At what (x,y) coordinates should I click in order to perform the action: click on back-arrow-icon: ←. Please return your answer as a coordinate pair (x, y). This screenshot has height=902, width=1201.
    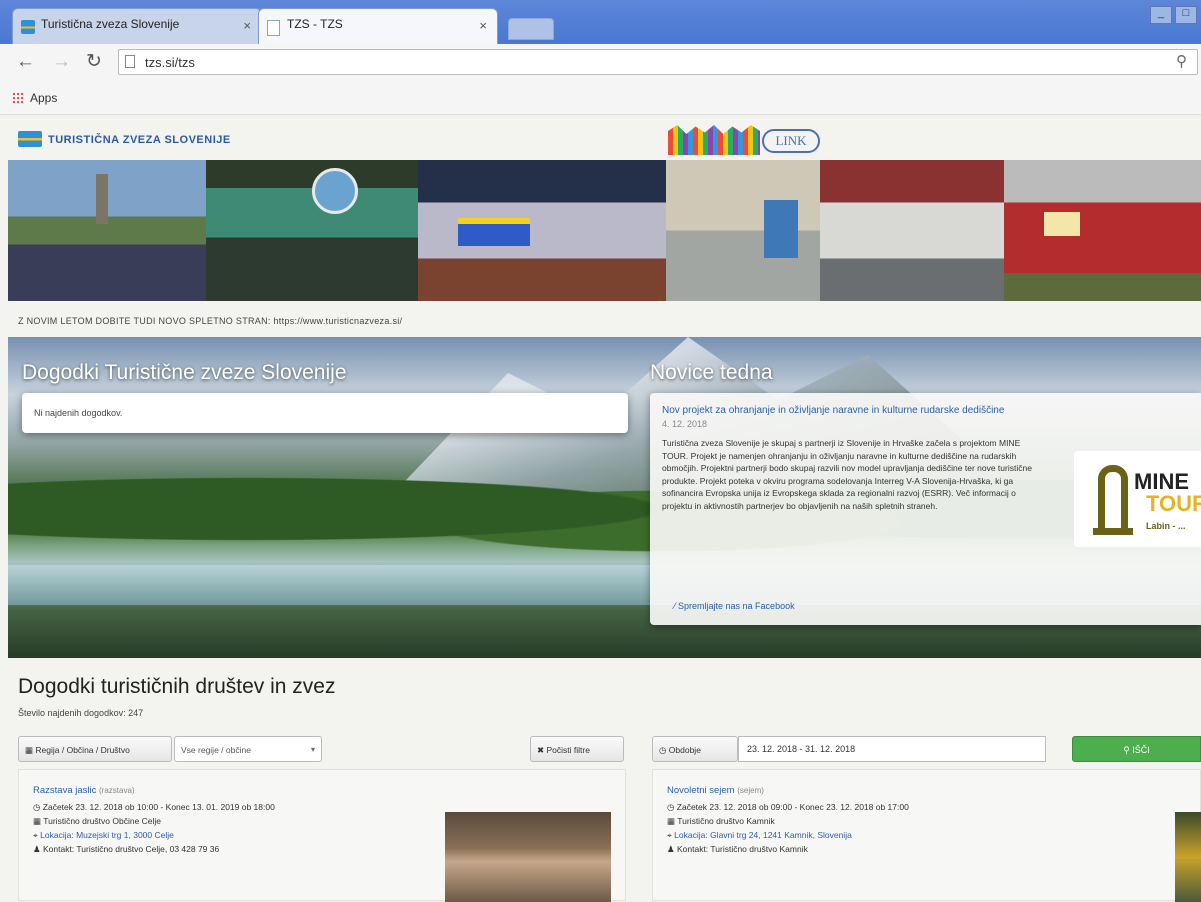
    Looking at the image, I should click on (25, 62).